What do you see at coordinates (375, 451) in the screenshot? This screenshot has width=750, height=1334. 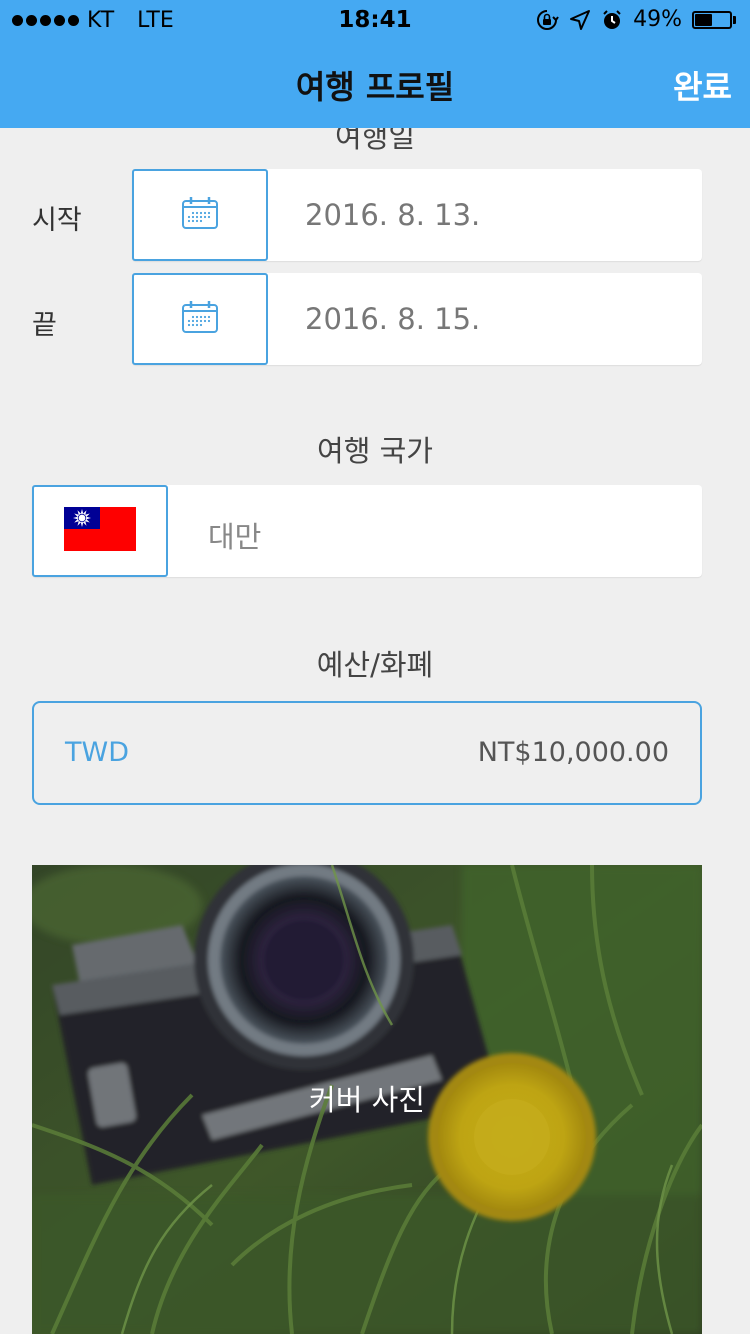 I see `country-section-title: 여행 국가` at bounding box center [375, 451].